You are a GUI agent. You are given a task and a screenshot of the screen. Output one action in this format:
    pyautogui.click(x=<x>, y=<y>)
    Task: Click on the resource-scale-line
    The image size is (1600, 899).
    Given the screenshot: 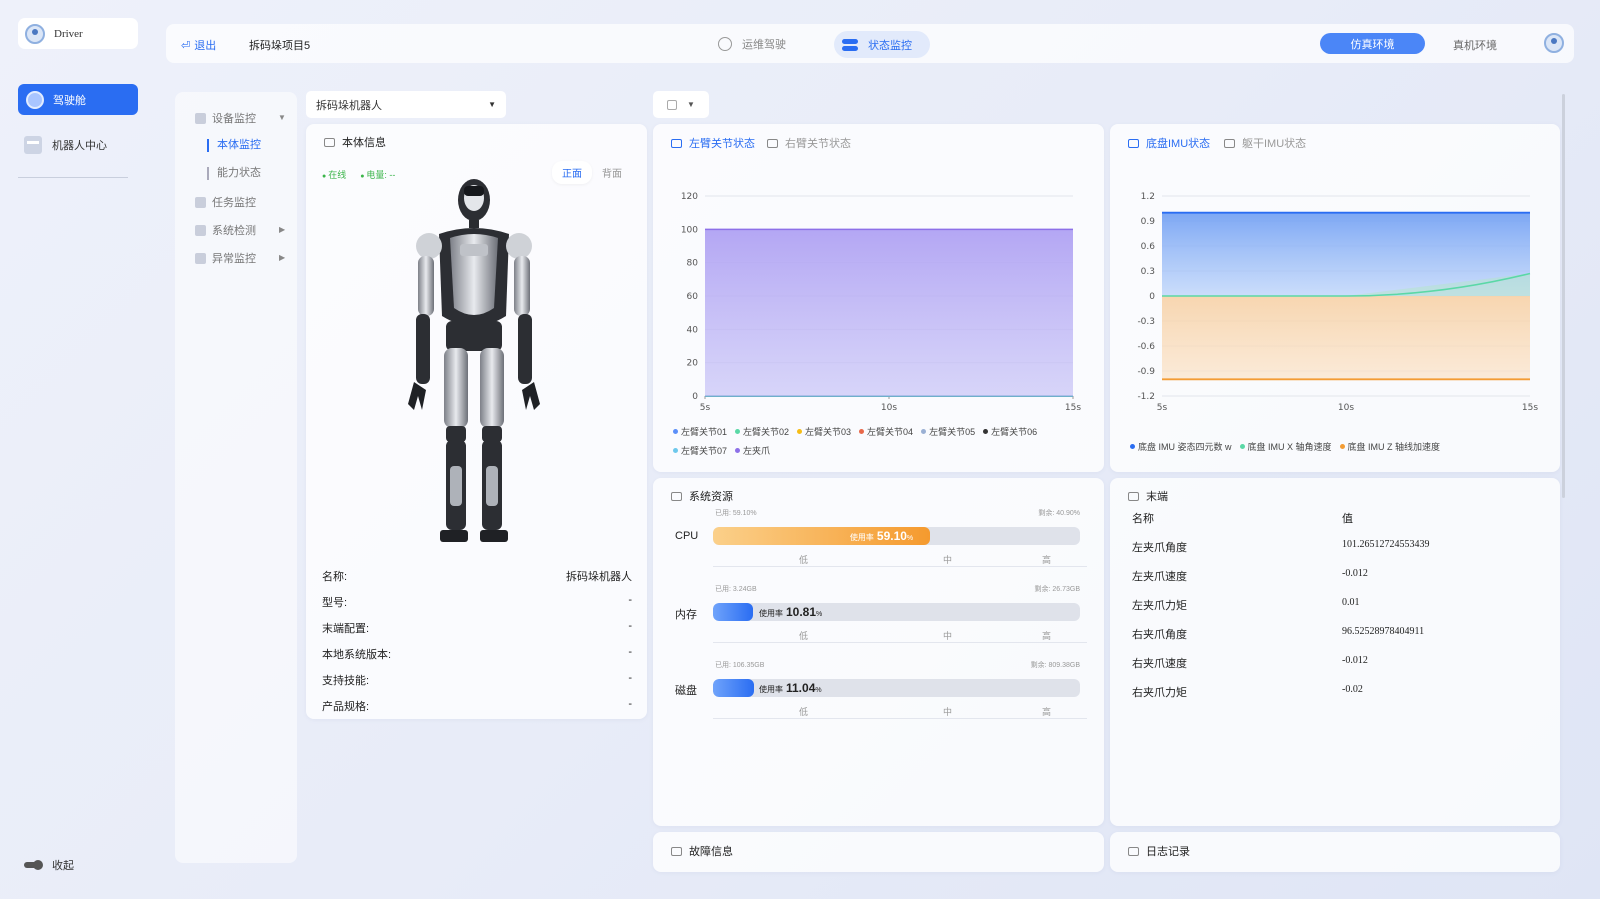 What is the action you would take?
    pyautogui.click(x=900, y=642)
    